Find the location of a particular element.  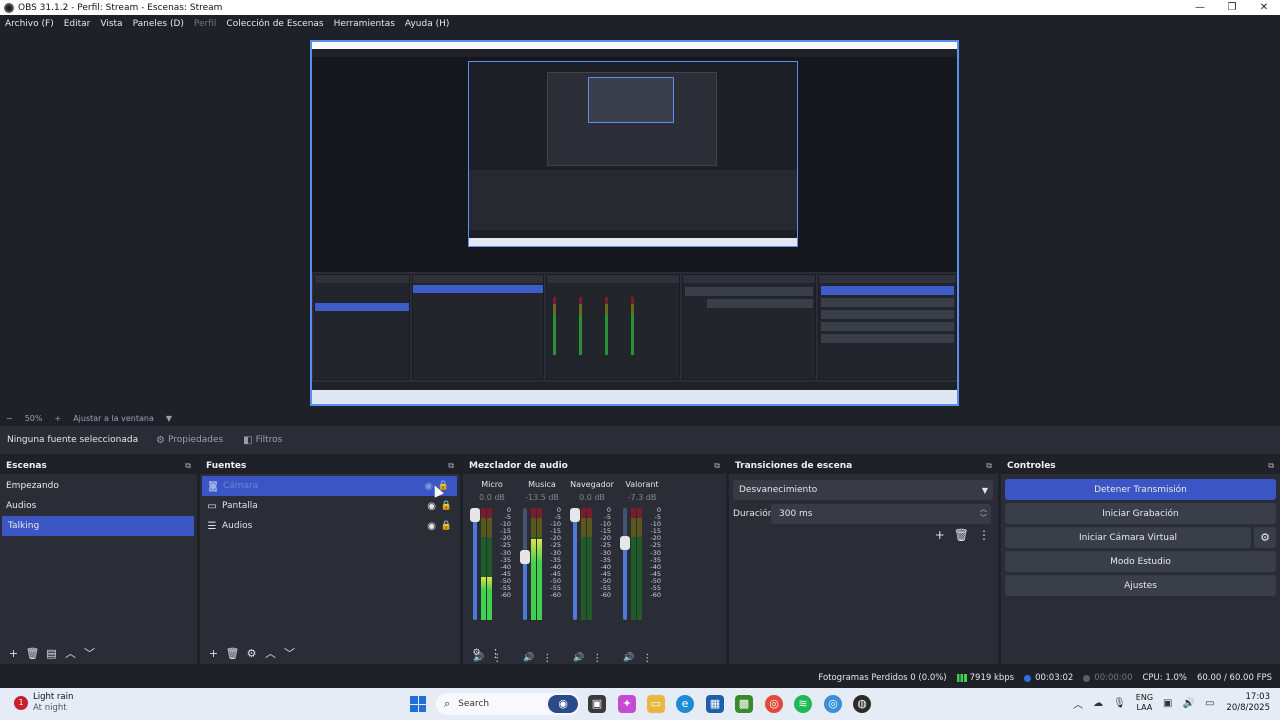

fit-to-window-button: Ajustar a la ventana is located at coordinates (113, 418).